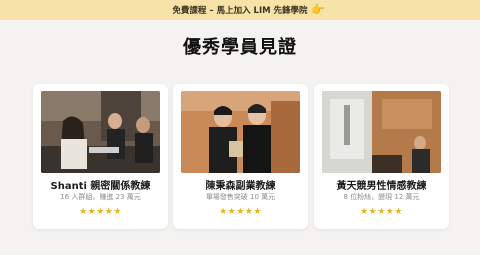 This screenshot has height=255, width=480. I want to click on testimonial-name: 陳秉森副業教練, so click(240, 186).